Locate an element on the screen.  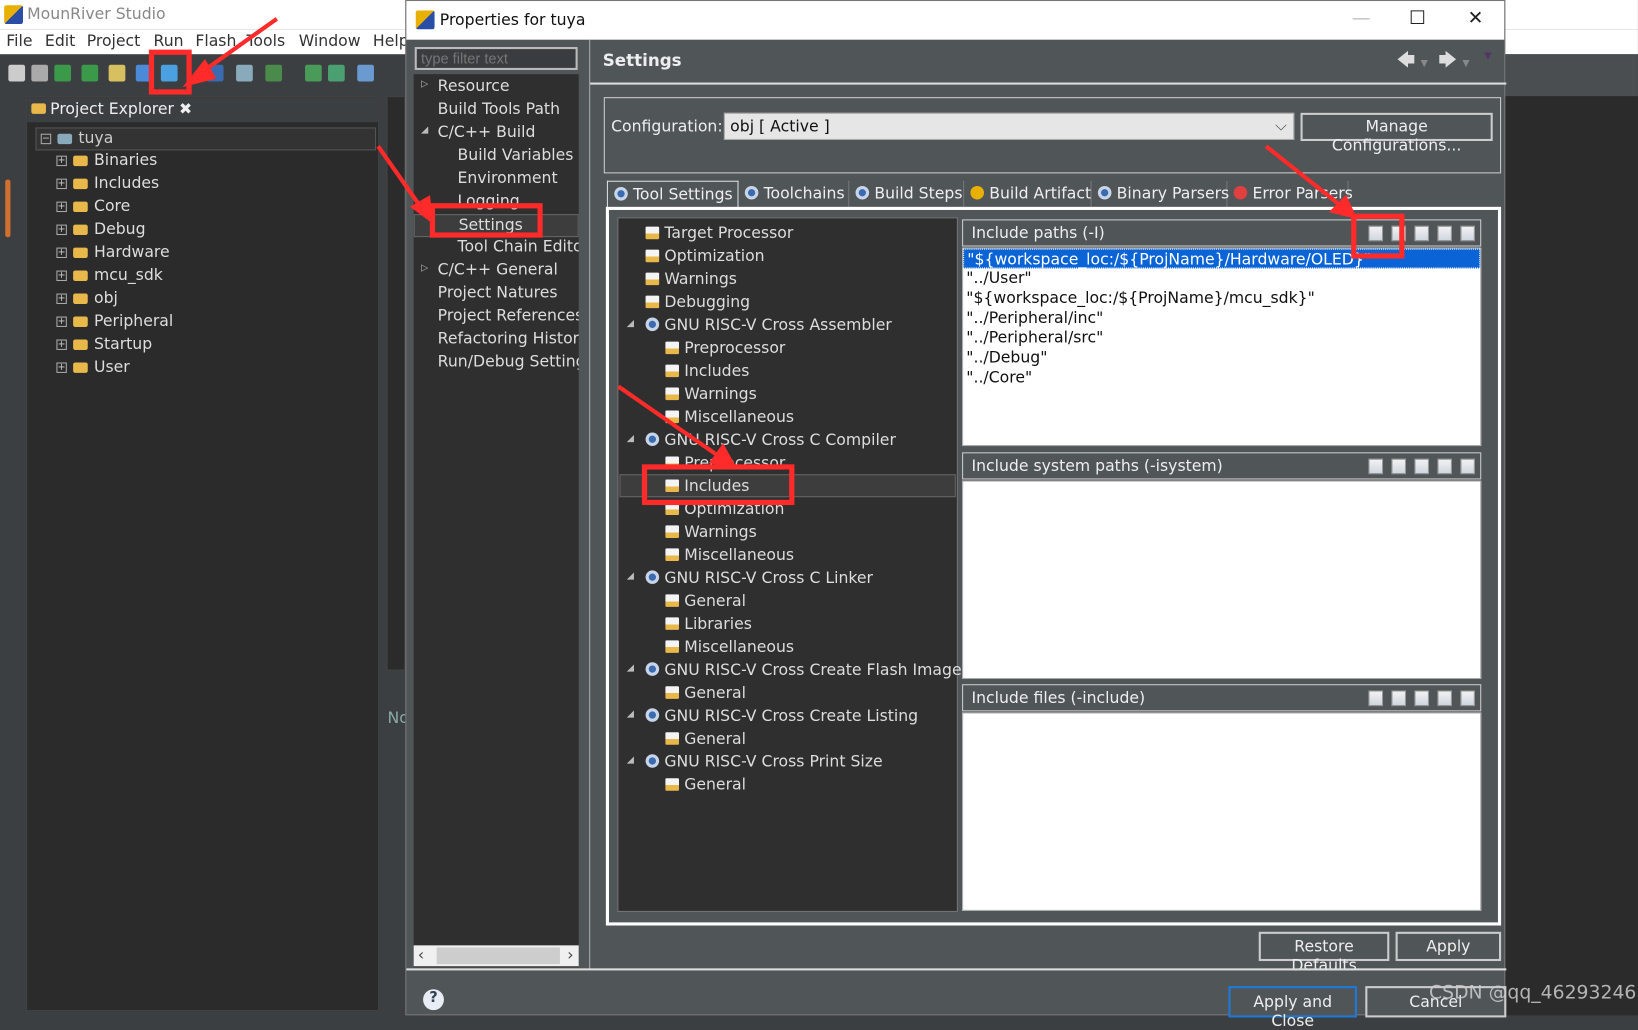
menu-file: File is located at coordinates (19, 40).